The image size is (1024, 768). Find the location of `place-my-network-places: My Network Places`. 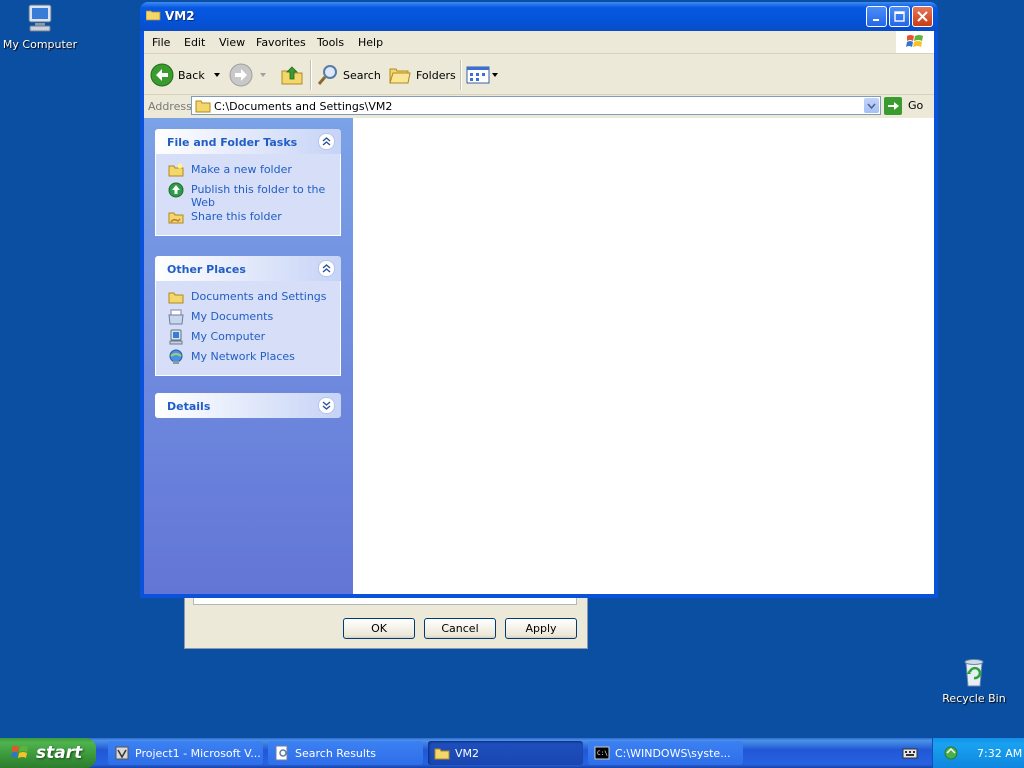

place-my-network-places: My Network Places is located at coordinates (248, 359).